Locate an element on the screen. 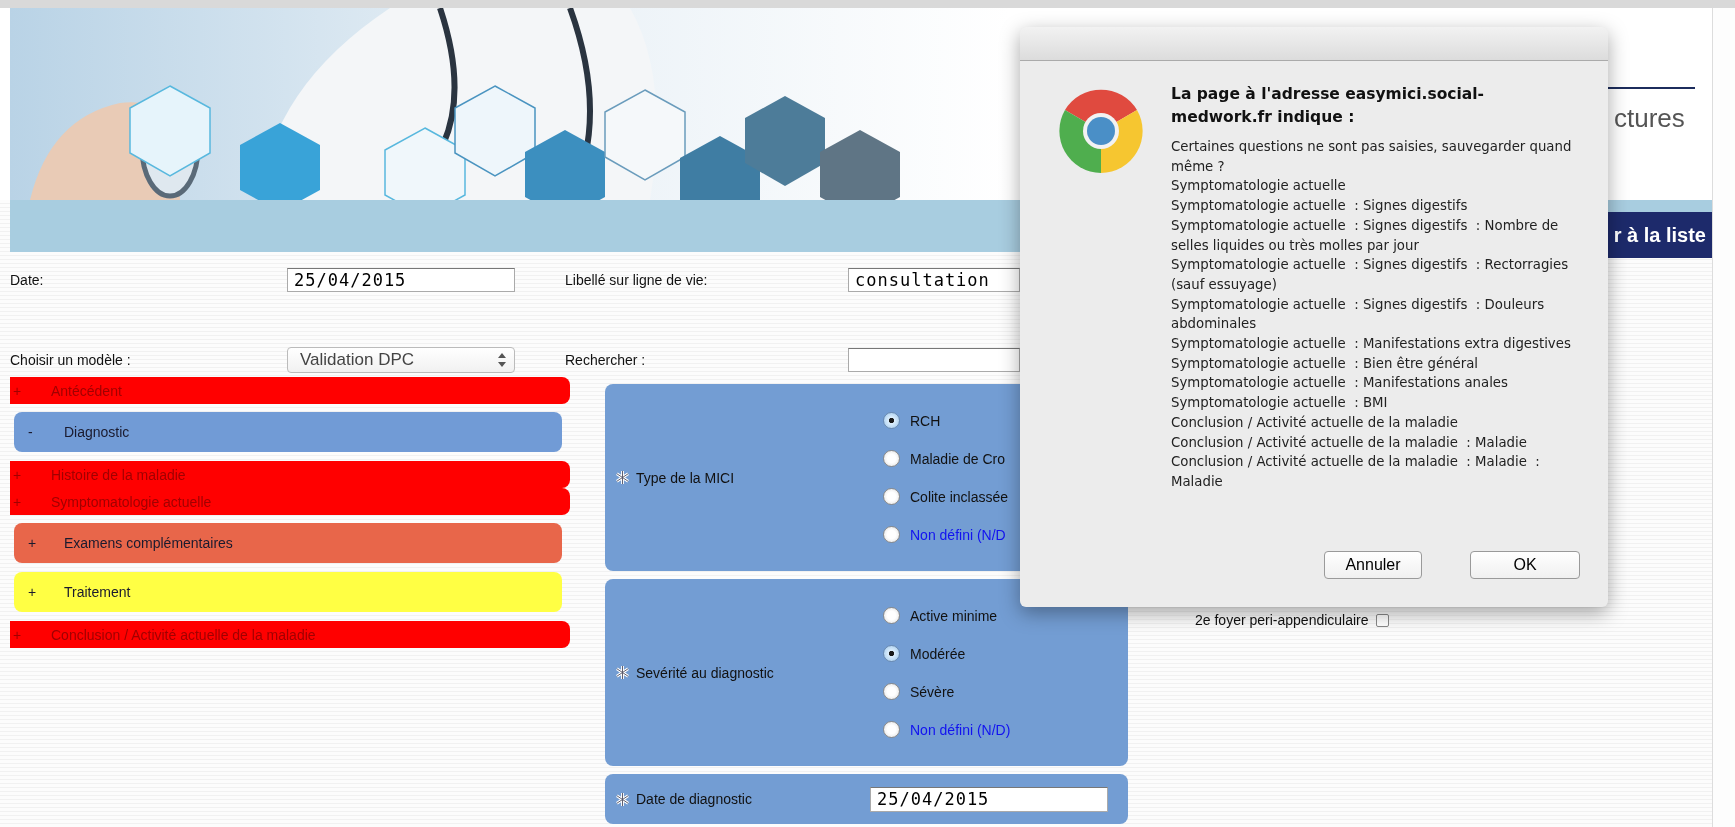  message-line: Symptomatologie actuelle is located at coordinates (1259, 186).